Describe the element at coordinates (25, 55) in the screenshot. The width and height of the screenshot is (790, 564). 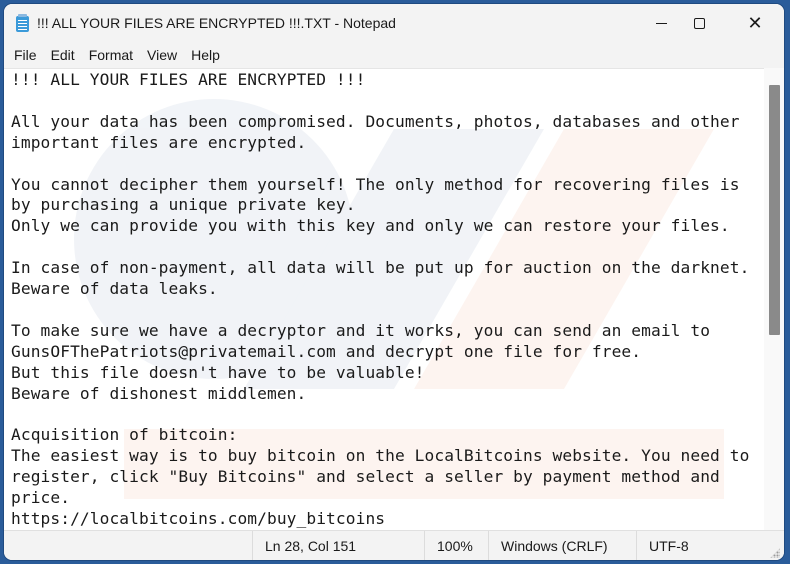
I see `menu-file: File` at that location.